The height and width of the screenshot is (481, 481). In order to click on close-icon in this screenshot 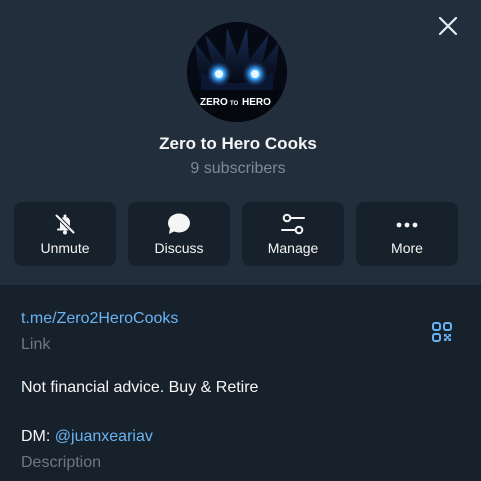, I will do `click(448, 26)`.